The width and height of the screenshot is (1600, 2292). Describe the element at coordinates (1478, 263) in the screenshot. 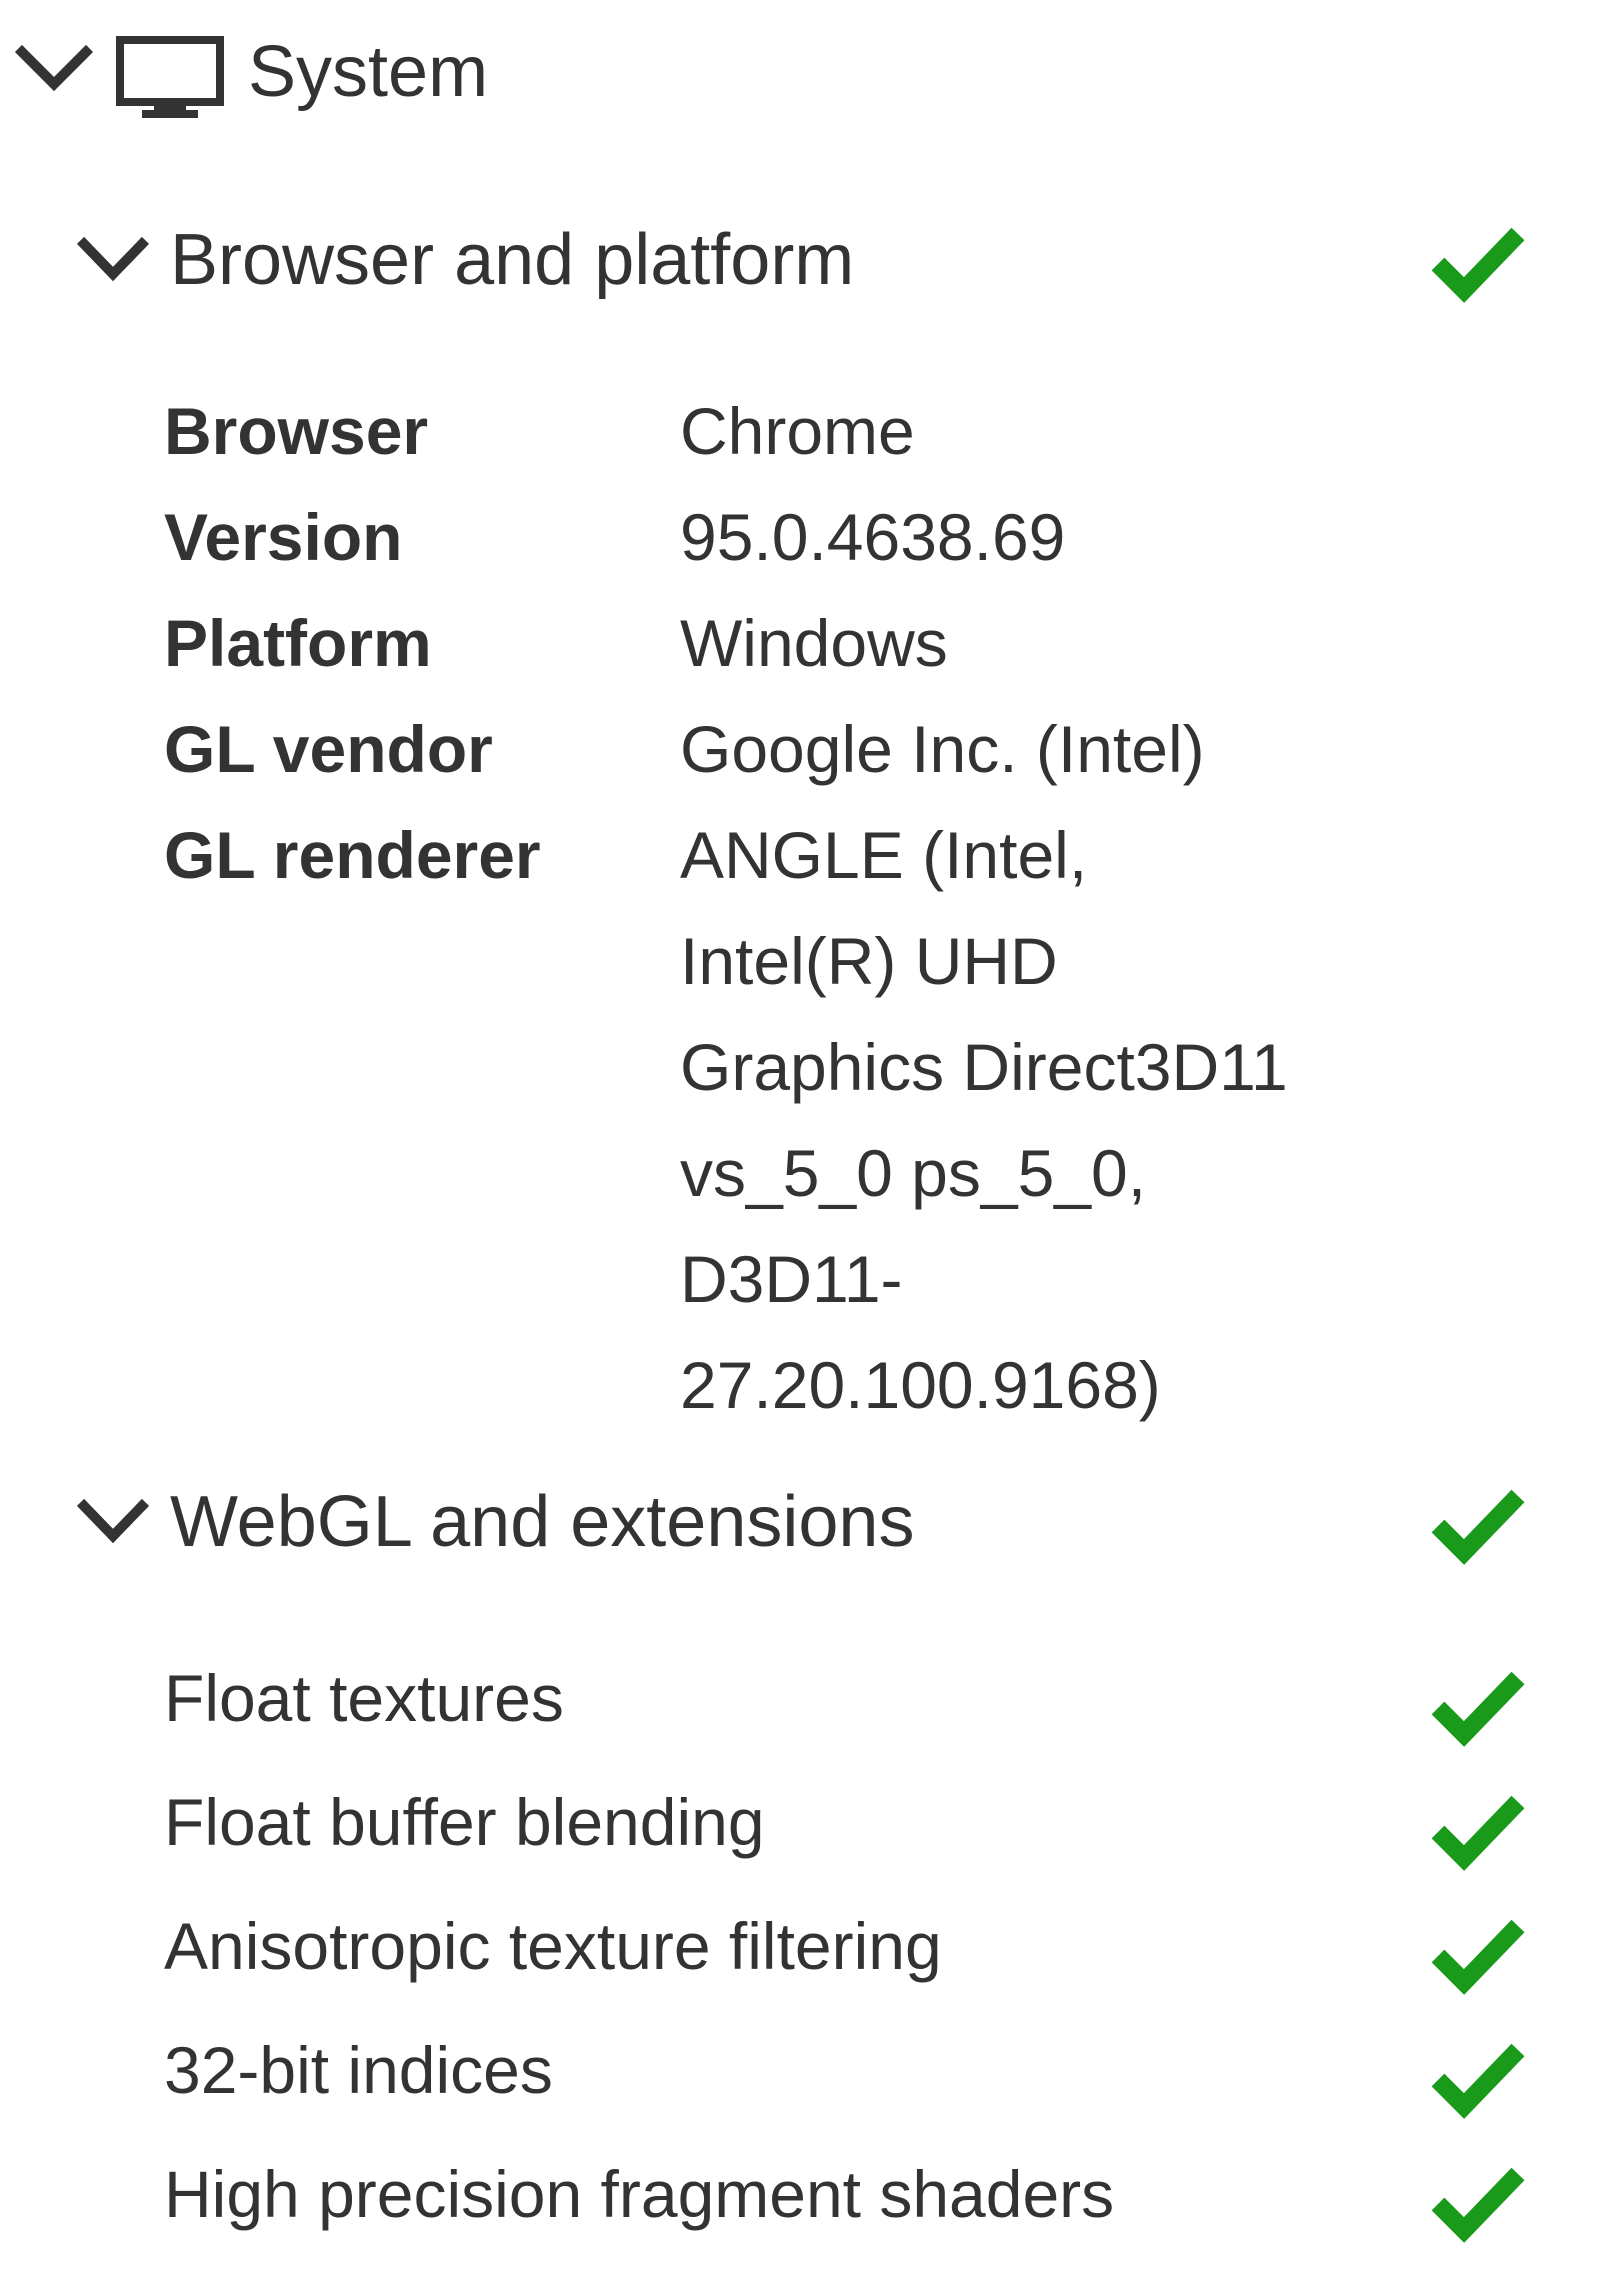

I see `browser-platform-check-icon` at that location.